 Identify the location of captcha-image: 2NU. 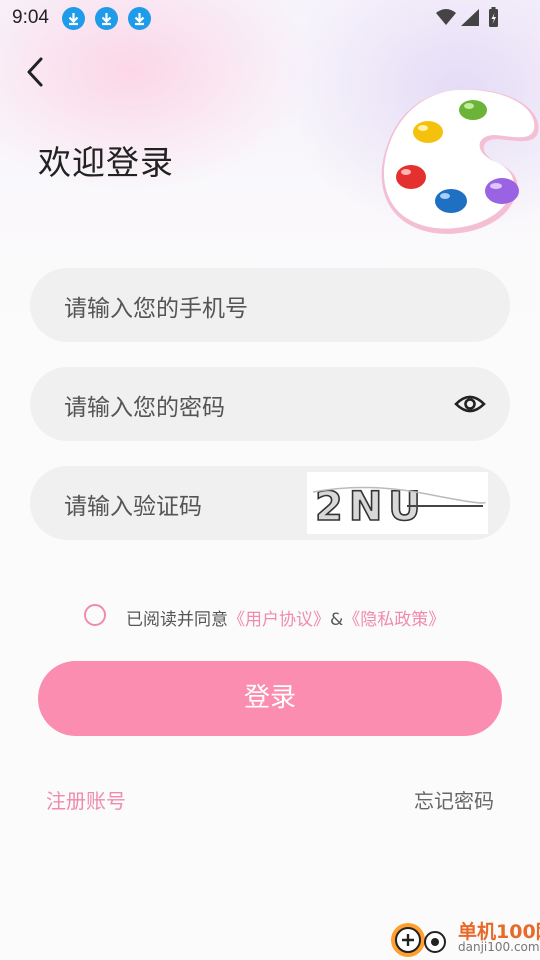
(397, 503).